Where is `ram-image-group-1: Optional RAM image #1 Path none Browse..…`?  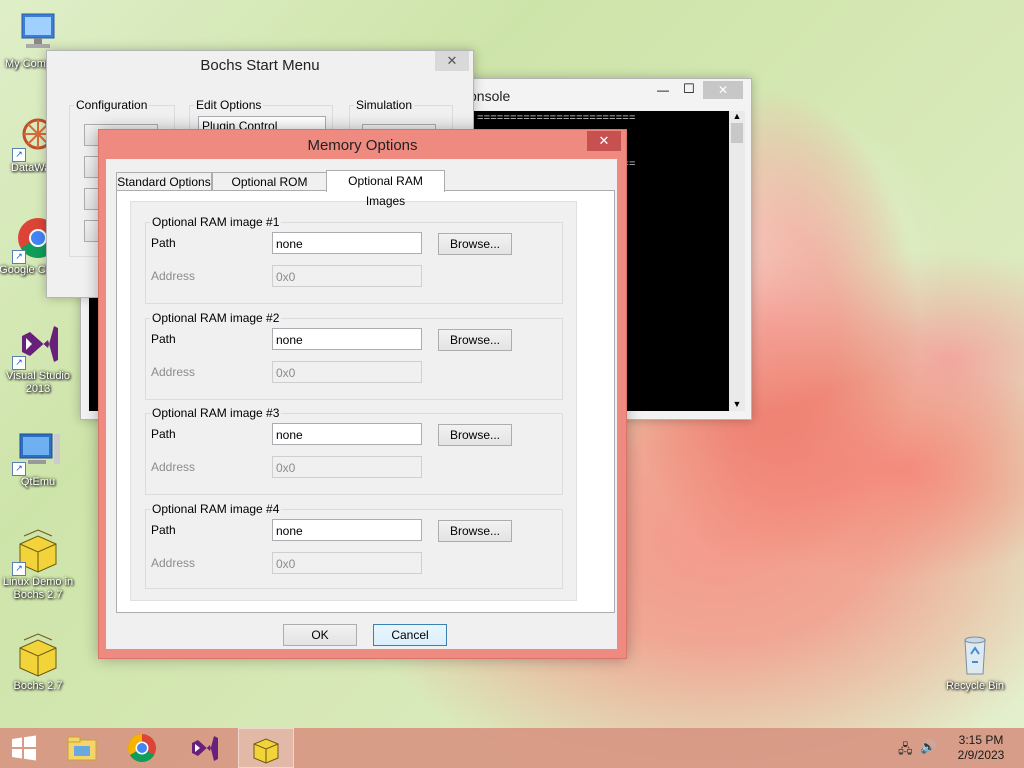 ram-image-group-1: Optional RAM image #1 Path none Browse..… is located at coordinates (354, 259).